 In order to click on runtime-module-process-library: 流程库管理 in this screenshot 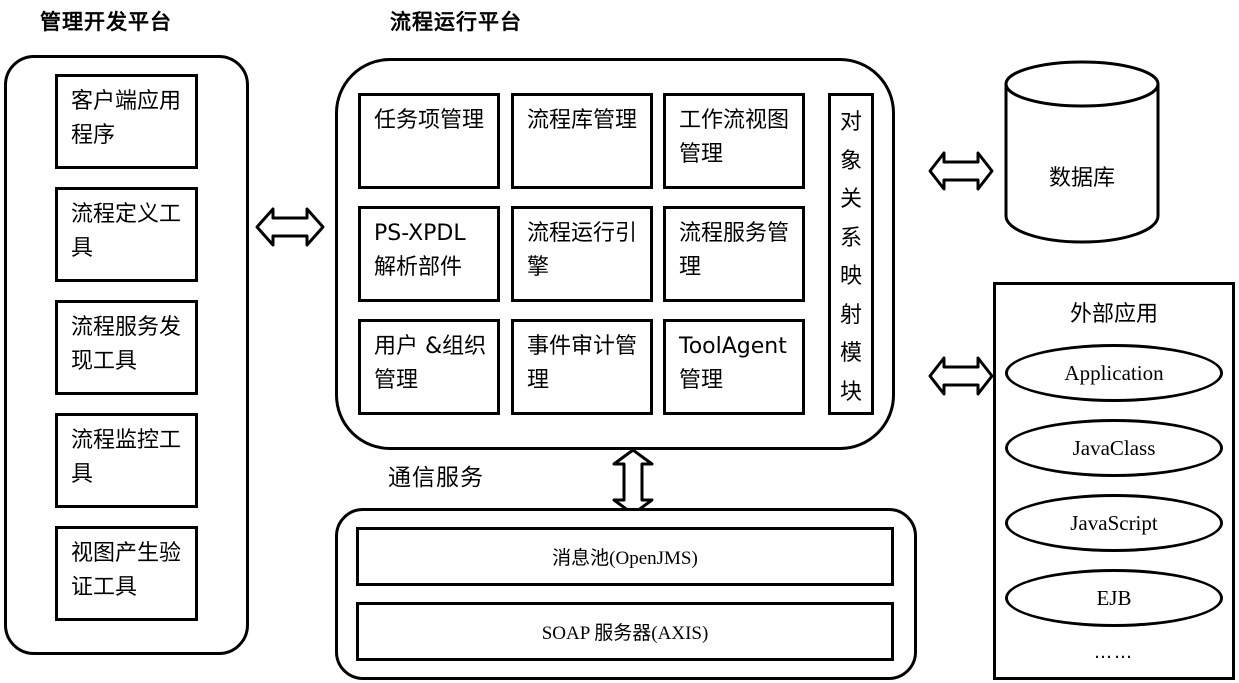, I will do `click(582, 141)`.